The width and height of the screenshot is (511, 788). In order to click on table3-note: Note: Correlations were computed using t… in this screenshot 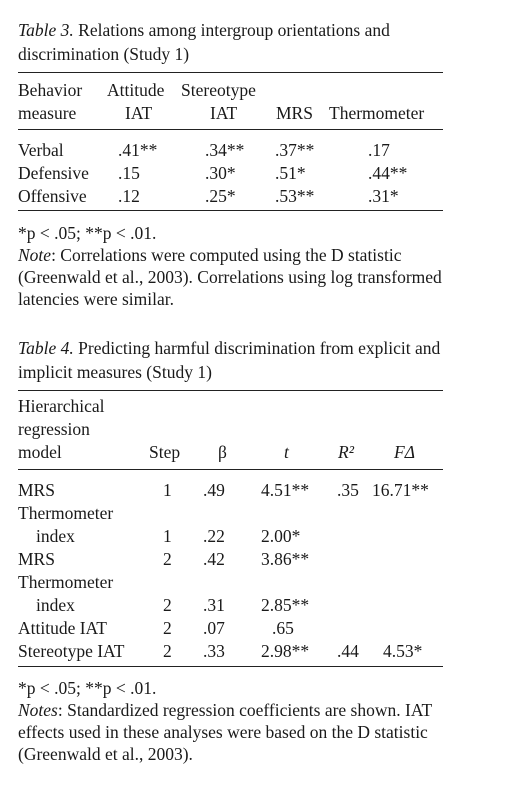, I will do `click(238, 277)`.